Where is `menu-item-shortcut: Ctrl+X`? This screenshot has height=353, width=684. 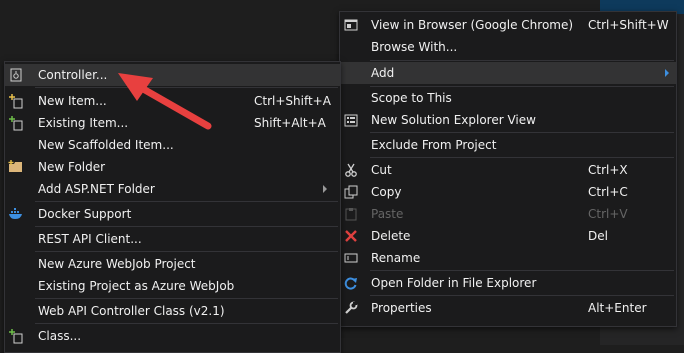 menu-item-shortcut: Ctrl+X is located at coordinates (608, 170).